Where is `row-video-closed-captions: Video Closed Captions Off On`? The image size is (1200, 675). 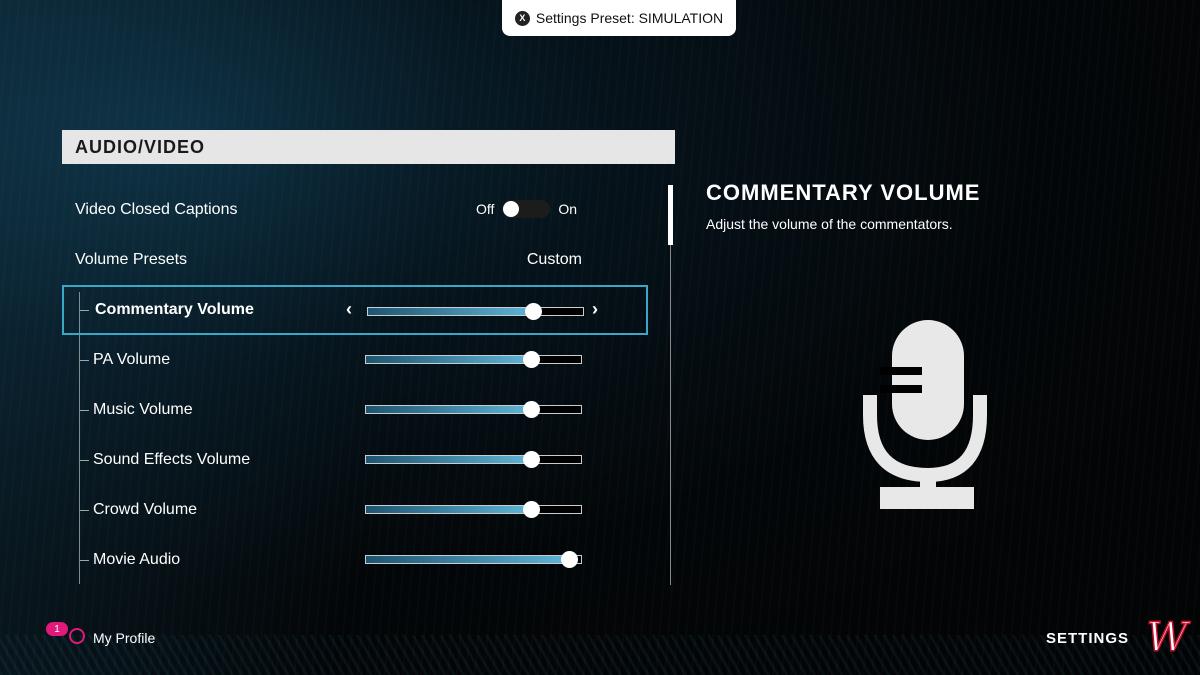
row-video-closed-captions: Video Closed Captions Off On is located at coordinates (355, 210).